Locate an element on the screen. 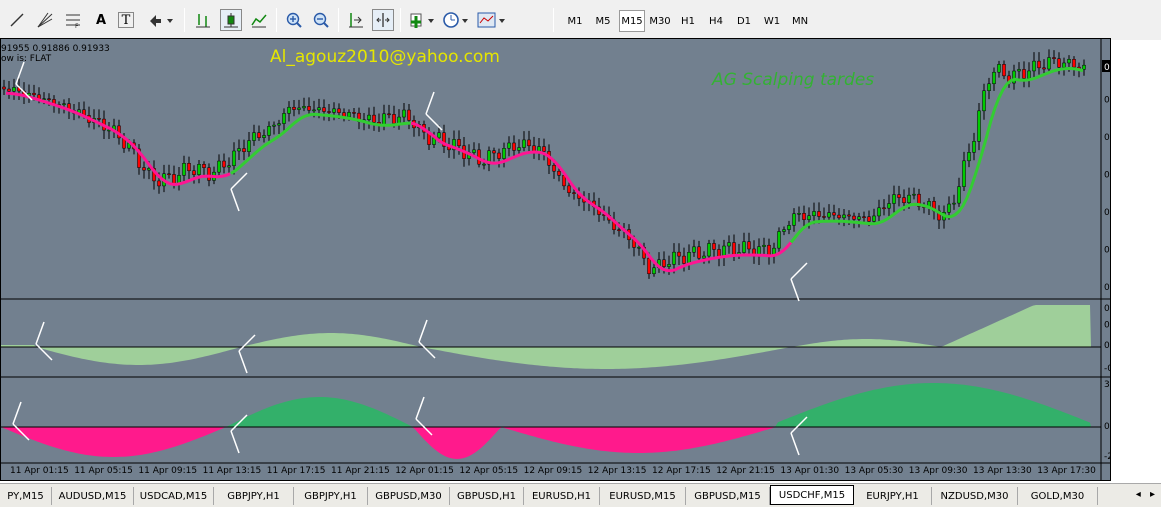 The height and width of the screenshot is (519, 1161). time-axis-label: 12 Apr 21:15 is located at coordinates (745, 471).